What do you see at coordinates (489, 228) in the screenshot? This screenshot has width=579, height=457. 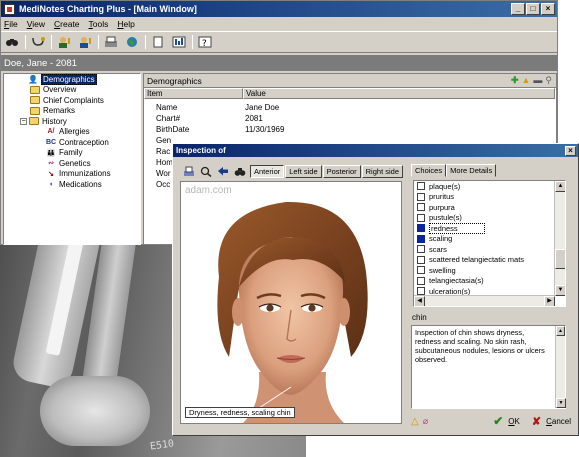 I see `list-item: redness` at bounding box center [489, 228].